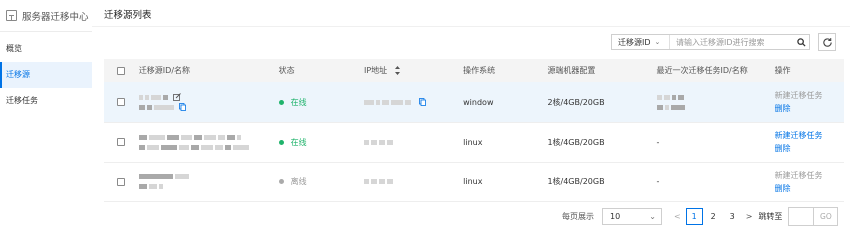 Image resolution: width=850 pixels, height=242 pixels. Describe the element at coordinates (471, 26) in the screenshot. I see `divider` at that location.